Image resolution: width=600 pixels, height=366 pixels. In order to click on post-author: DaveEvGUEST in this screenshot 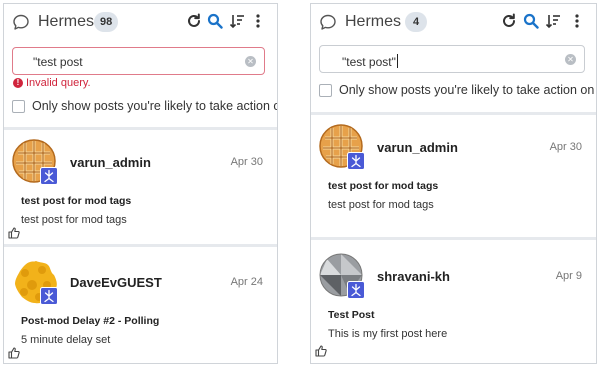, I will do `click(116, 282)`.